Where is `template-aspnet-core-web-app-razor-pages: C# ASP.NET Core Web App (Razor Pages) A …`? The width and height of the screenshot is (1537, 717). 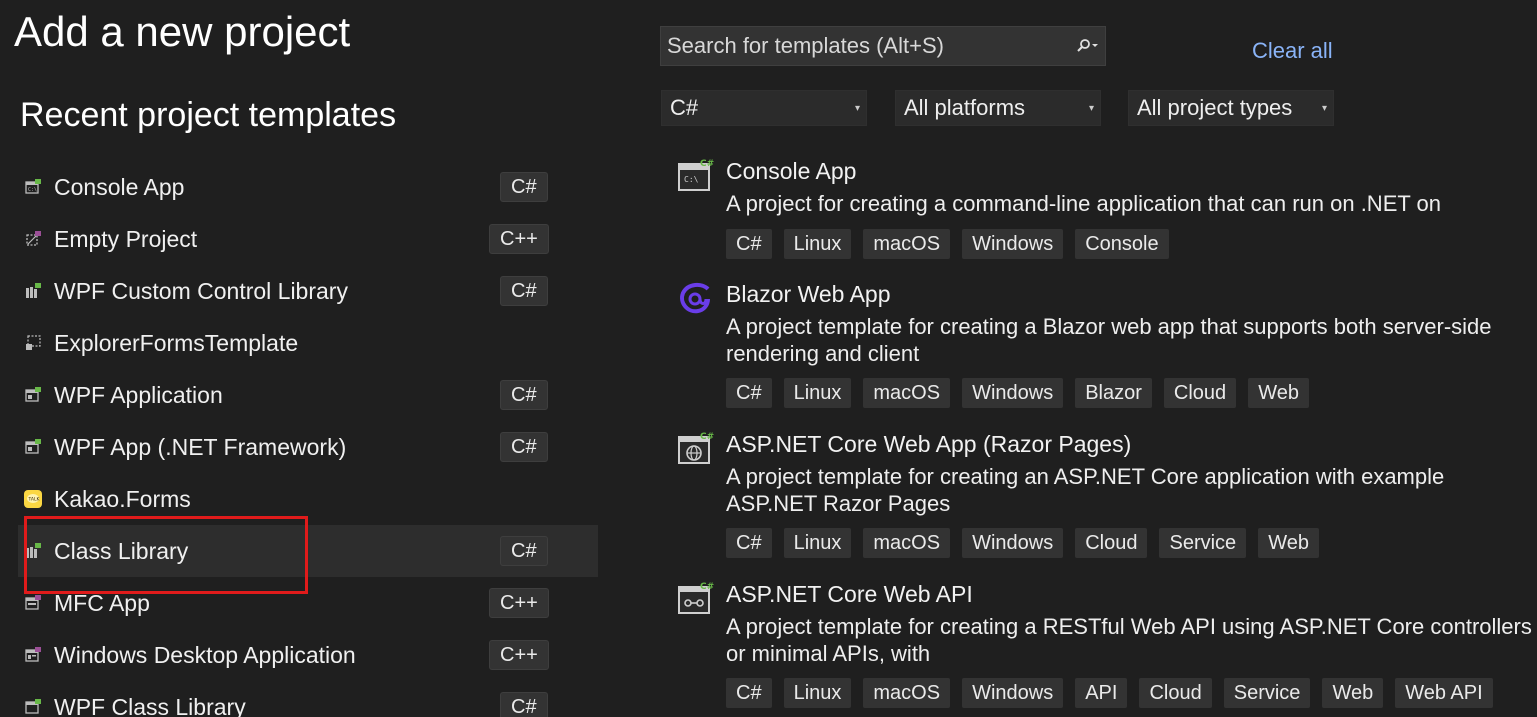
template-aspnet-core-web-app-razor-pages: C# ASP.NET Core Web App (Razor Pages) A … is located at coordinates (1104, 501).